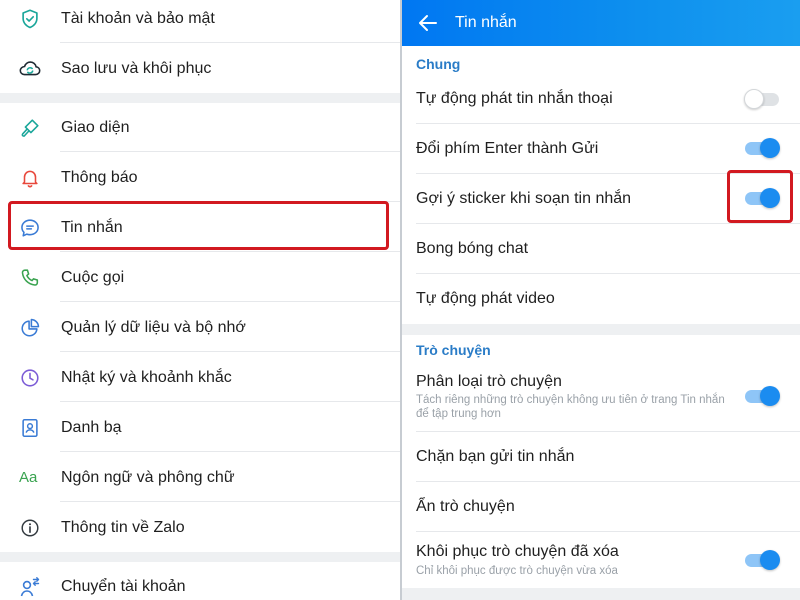 This screenshot has height=600, width=800. I want to click on toggle-enter-to-send, so click(762, 148).